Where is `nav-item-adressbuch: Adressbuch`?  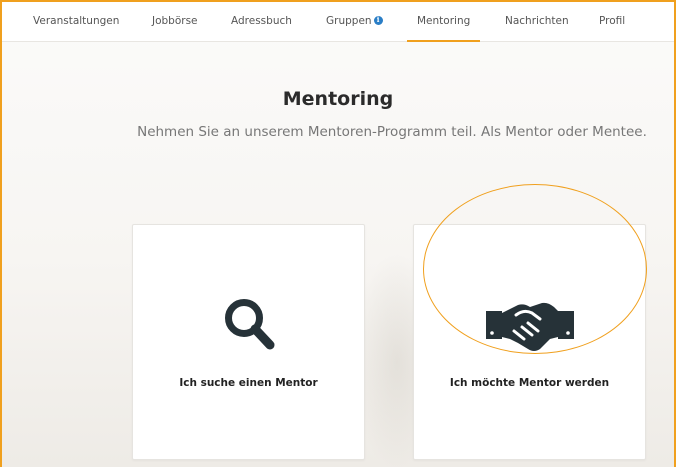 nav-item-adressbuch: Adressbuch is located at coordinates (261, 21).